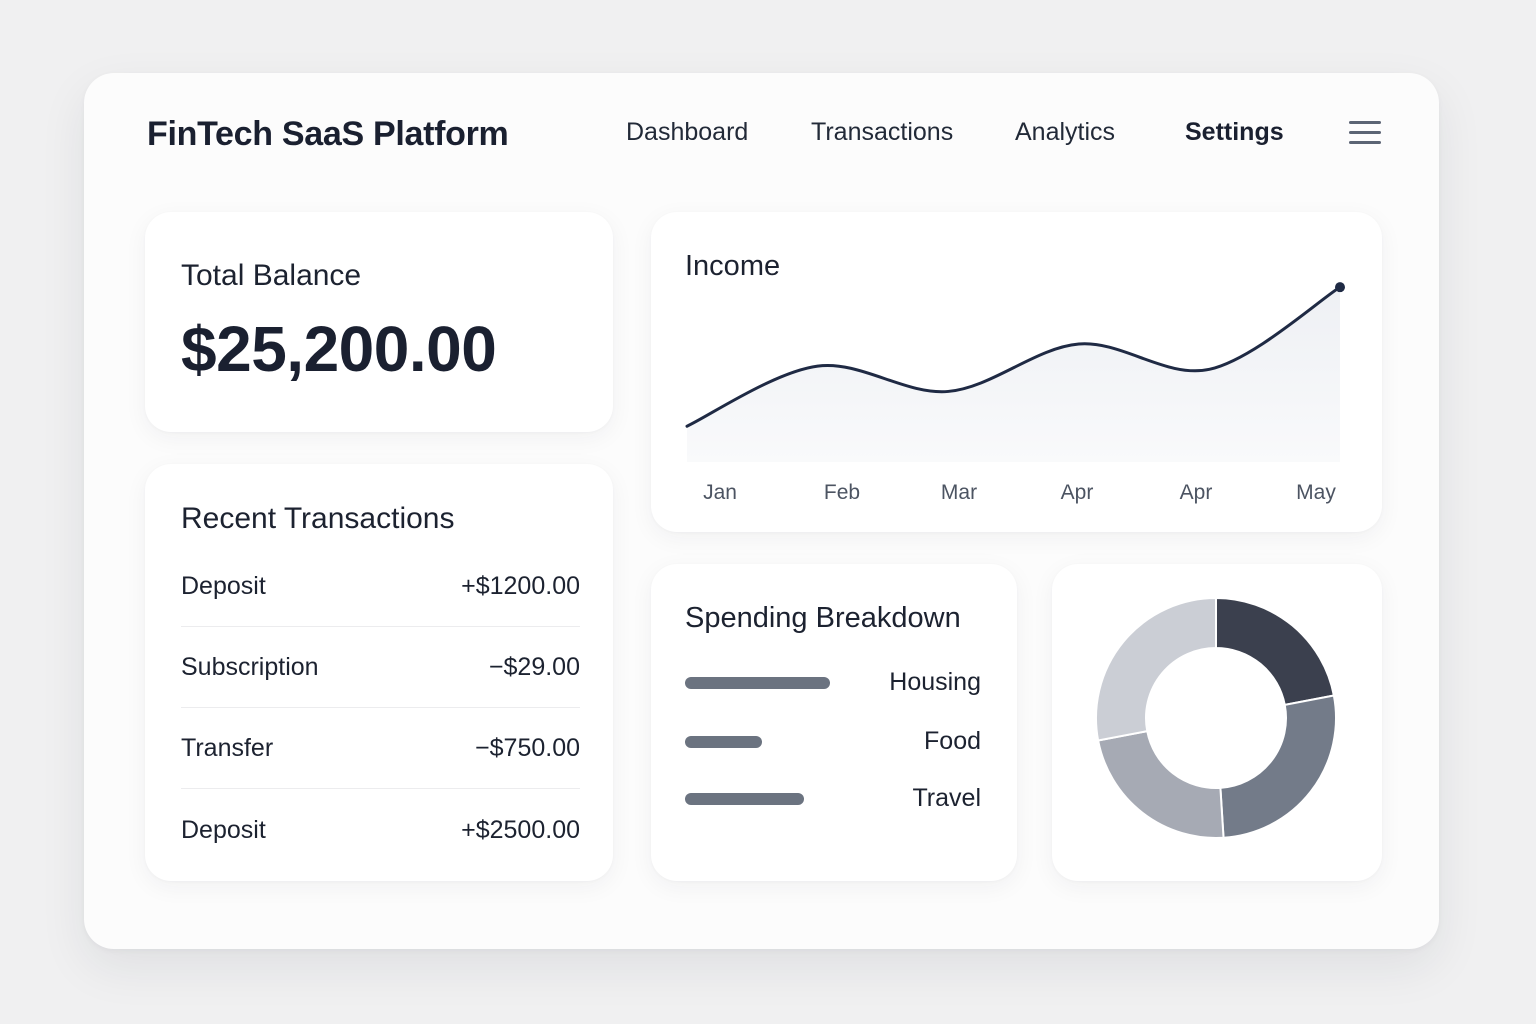 This screenshot has width=1536, height=1024. I want to click on transaction-amount: +$1200.00, so click(520, 586).